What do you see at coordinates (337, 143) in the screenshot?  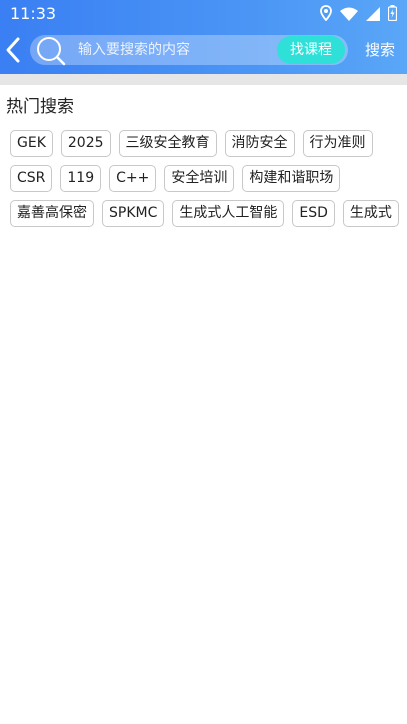 I see `hot-search-tag: 行为准则` at bounding box center [337, 143].